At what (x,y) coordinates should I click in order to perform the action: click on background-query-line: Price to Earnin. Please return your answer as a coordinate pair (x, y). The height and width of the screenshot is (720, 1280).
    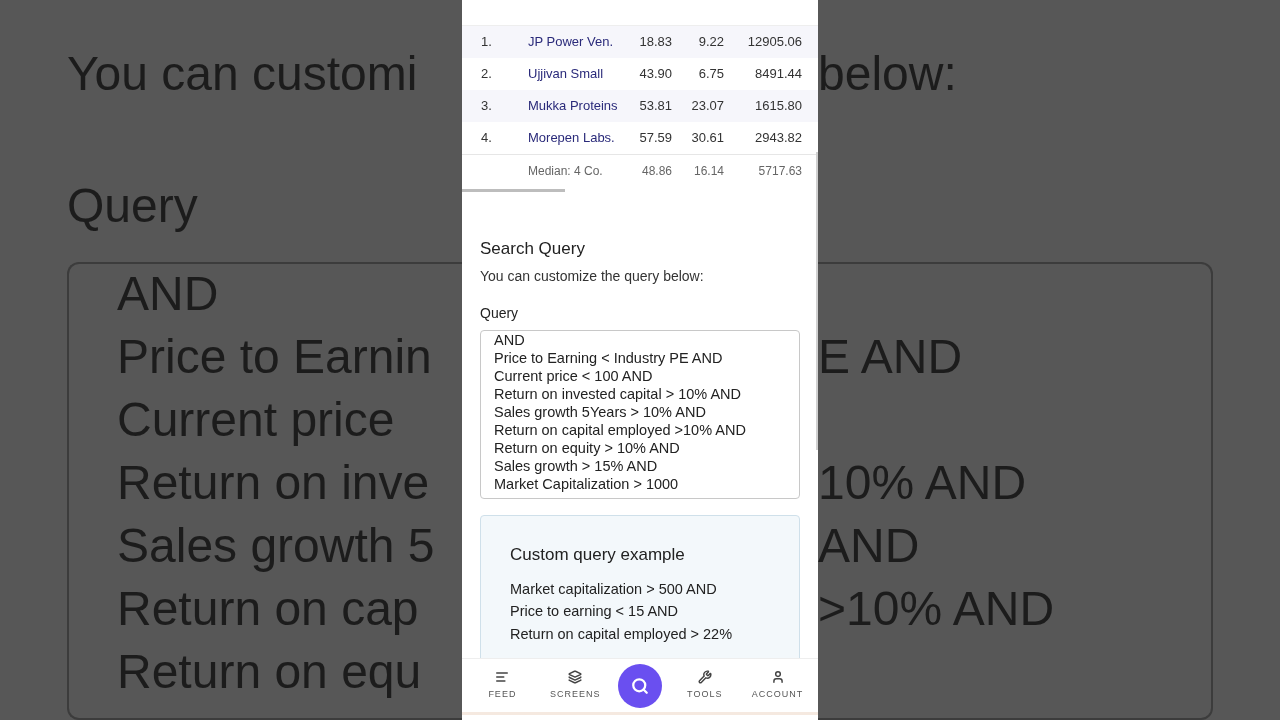
    Looking at the image, I should click on (275, 357).